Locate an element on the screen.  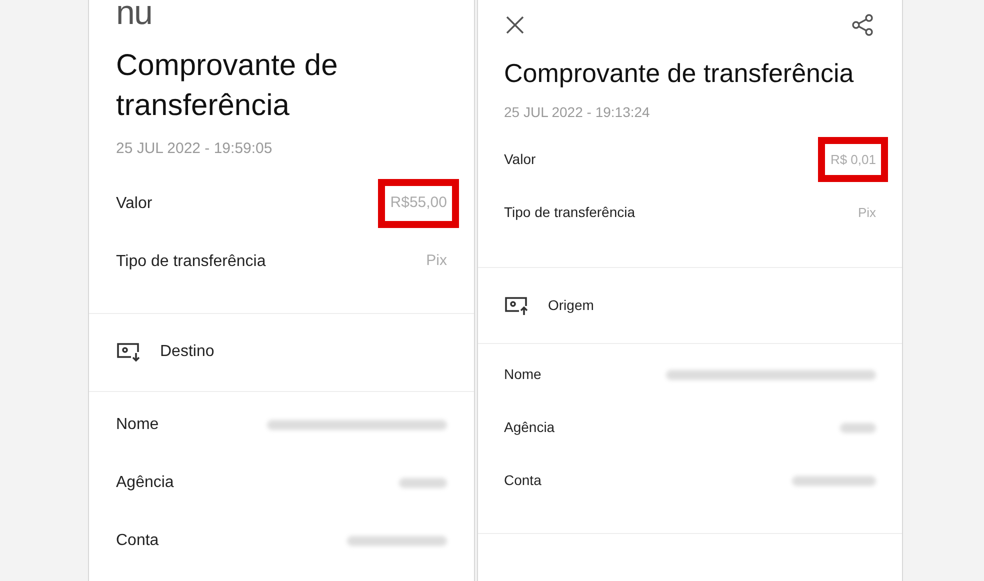
detail-value: R$ 0,01 is located at coordinates (853, 159).